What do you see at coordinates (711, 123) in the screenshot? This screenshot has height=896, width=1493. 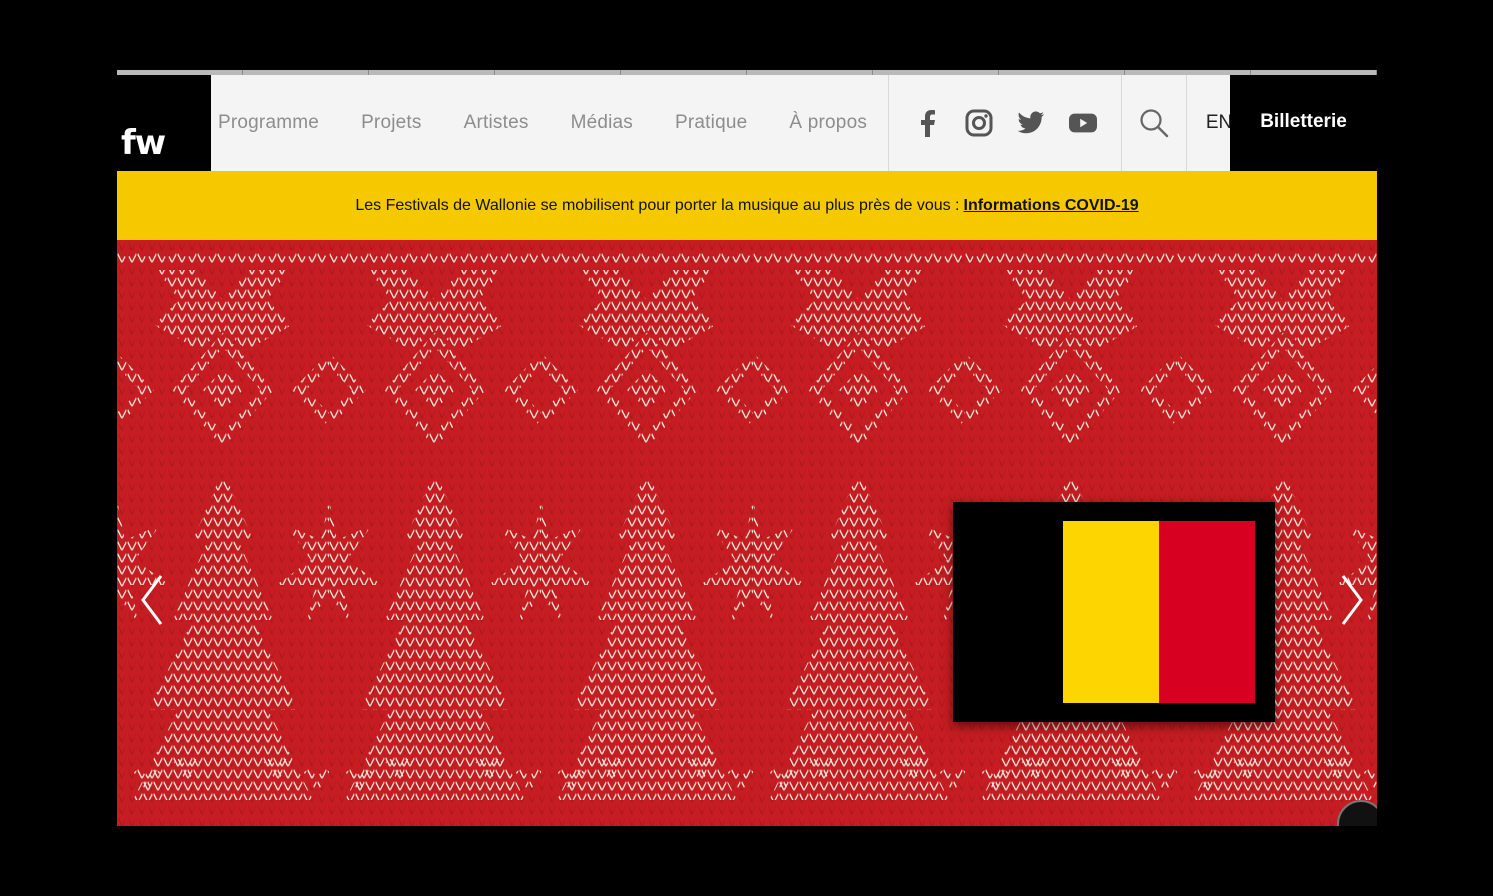 I see `nav-pratique: Pratique` at bounding box center [711, 123].